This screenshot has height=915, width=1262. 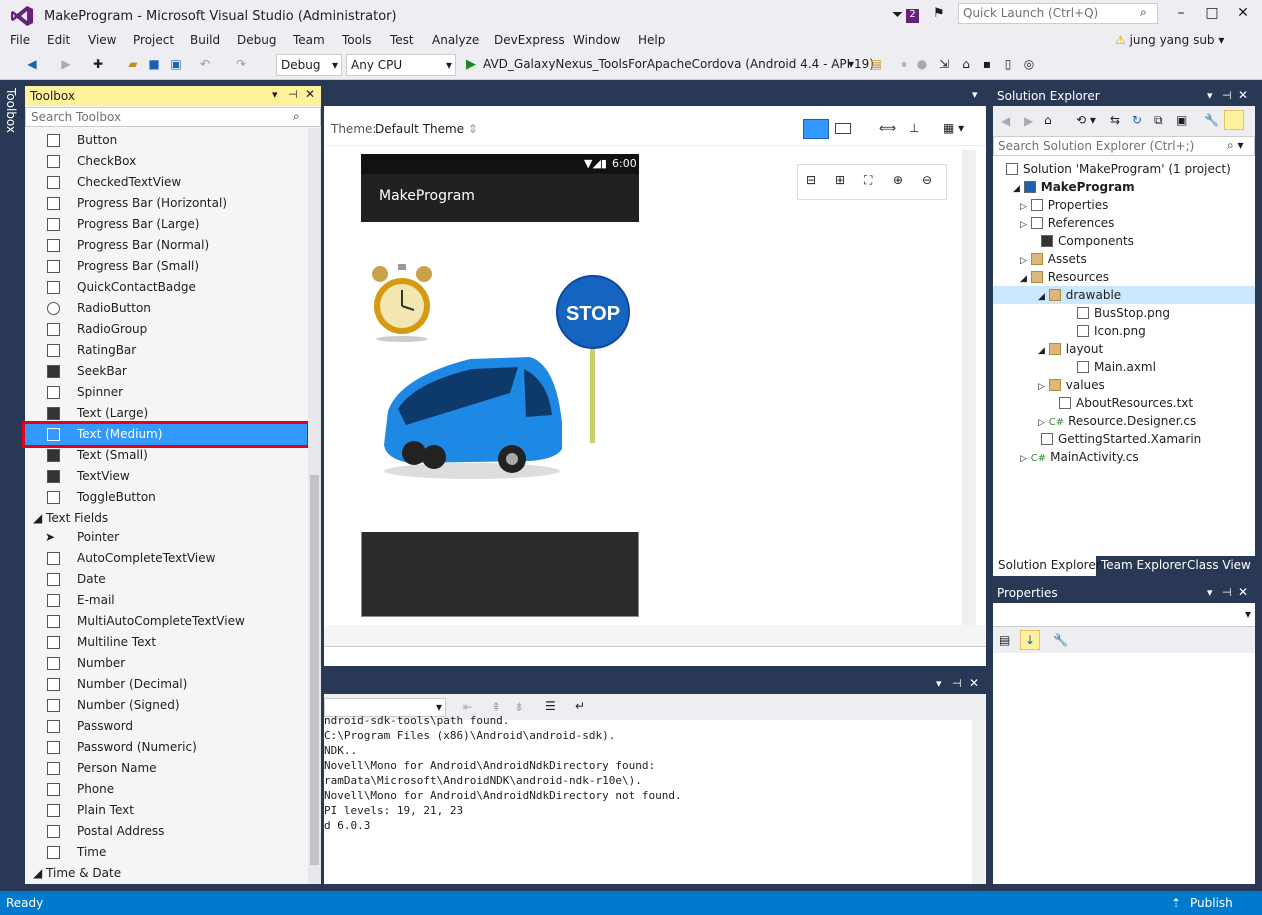 What do you see at coordinates (1008, 64) in the screenshot?
I see `device-icon: ▯` at bounding box center [1008, 64].